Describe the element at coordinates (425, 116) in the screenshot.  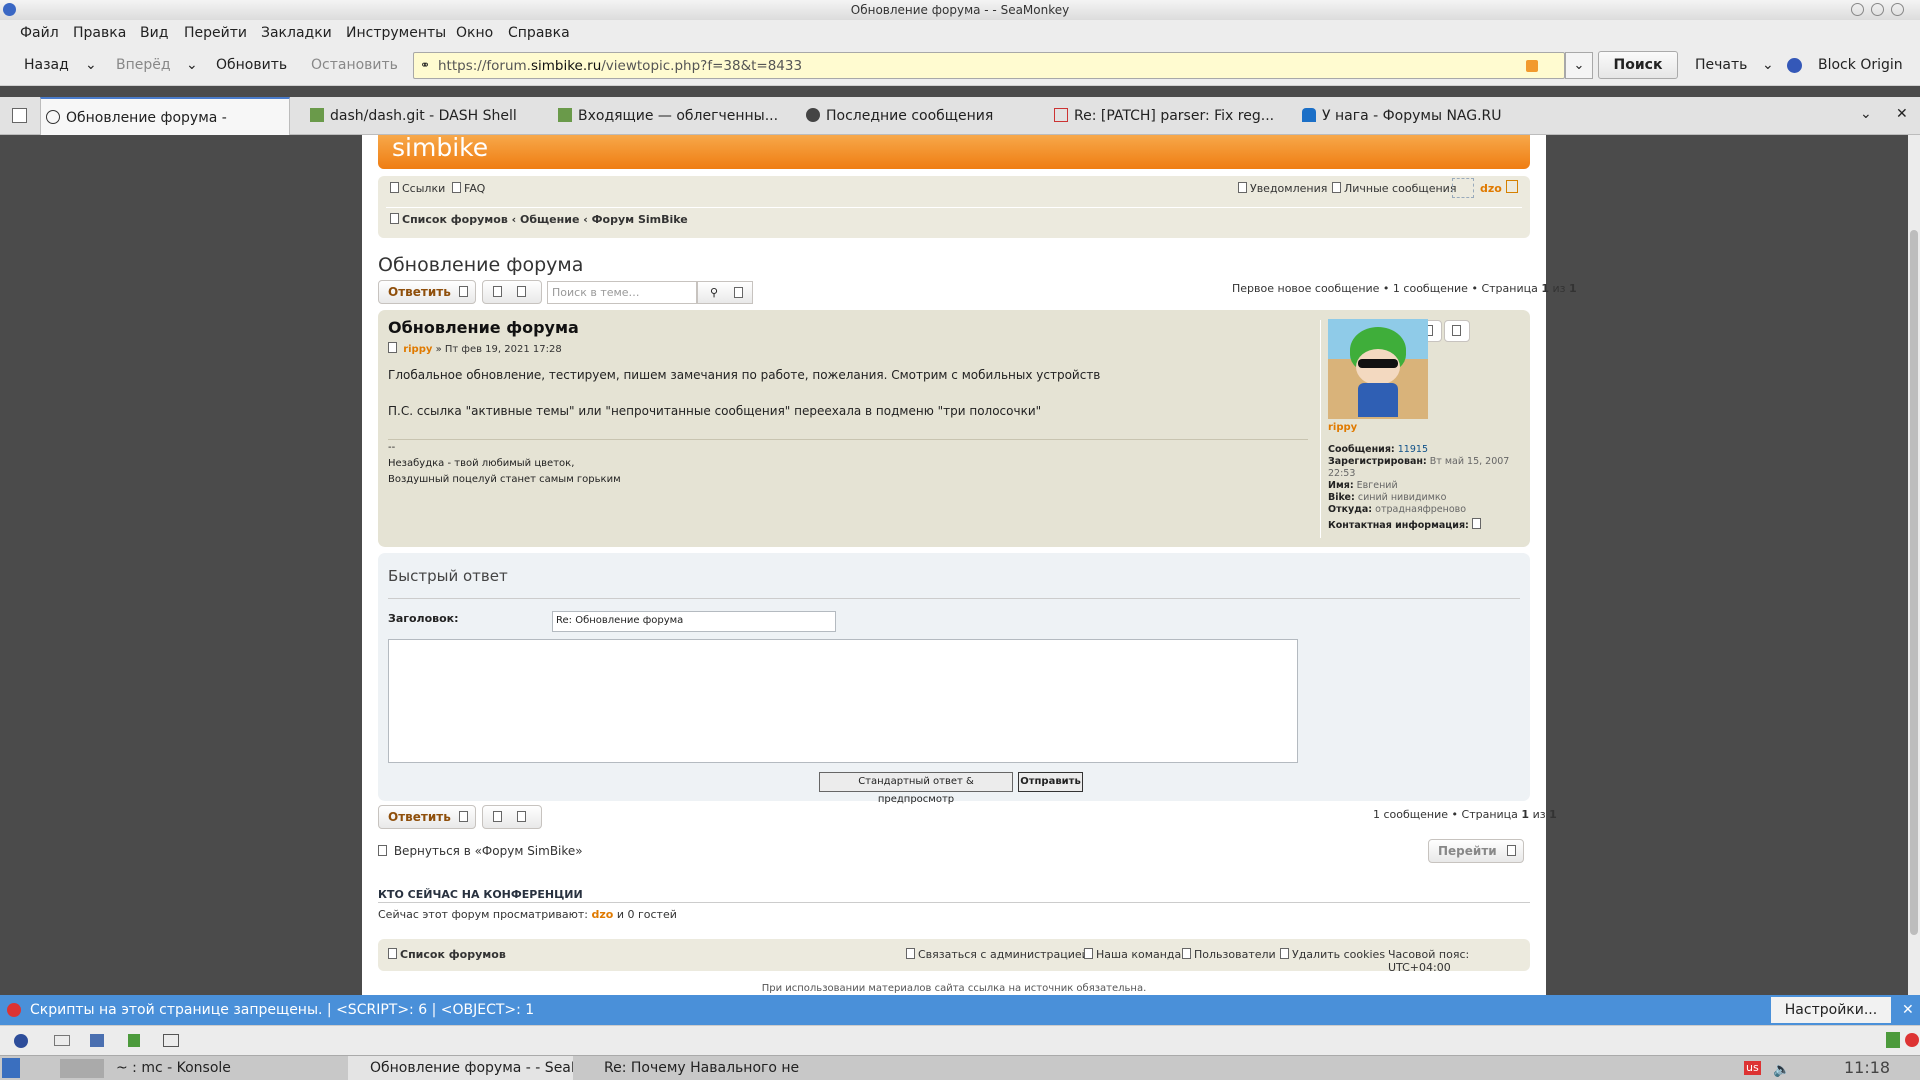
I see `tab-dash: dash/dash.git - DASH Shell` at that location.